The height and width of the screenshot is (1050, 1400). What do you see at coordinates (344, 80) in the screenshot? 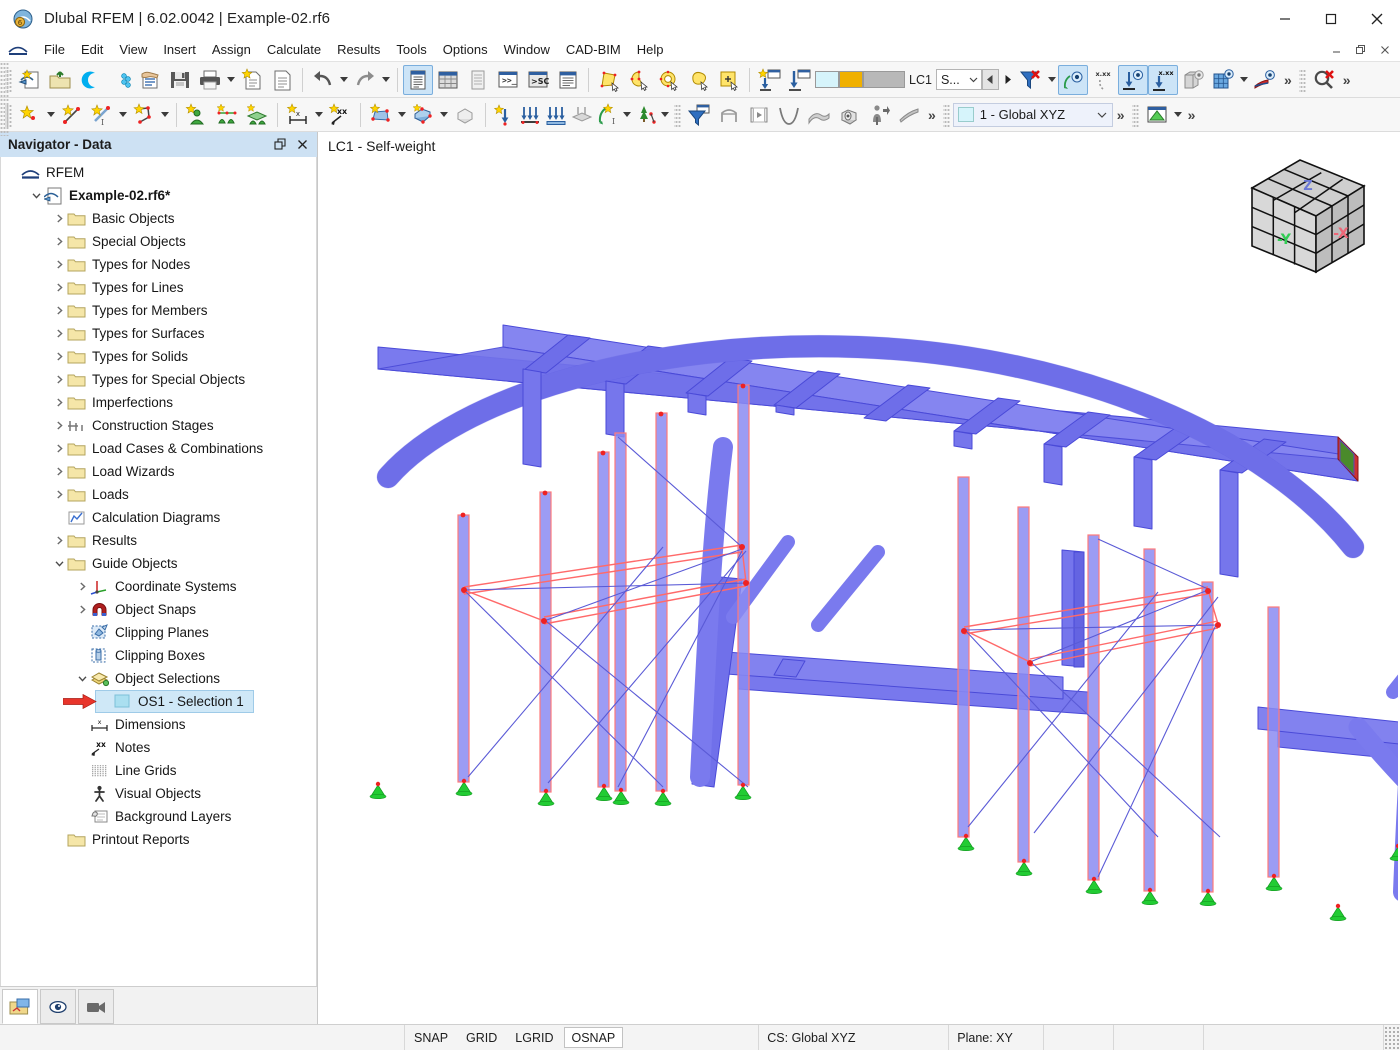
I see `undo-dropdown-arrow` at bounding box center [344, 80].